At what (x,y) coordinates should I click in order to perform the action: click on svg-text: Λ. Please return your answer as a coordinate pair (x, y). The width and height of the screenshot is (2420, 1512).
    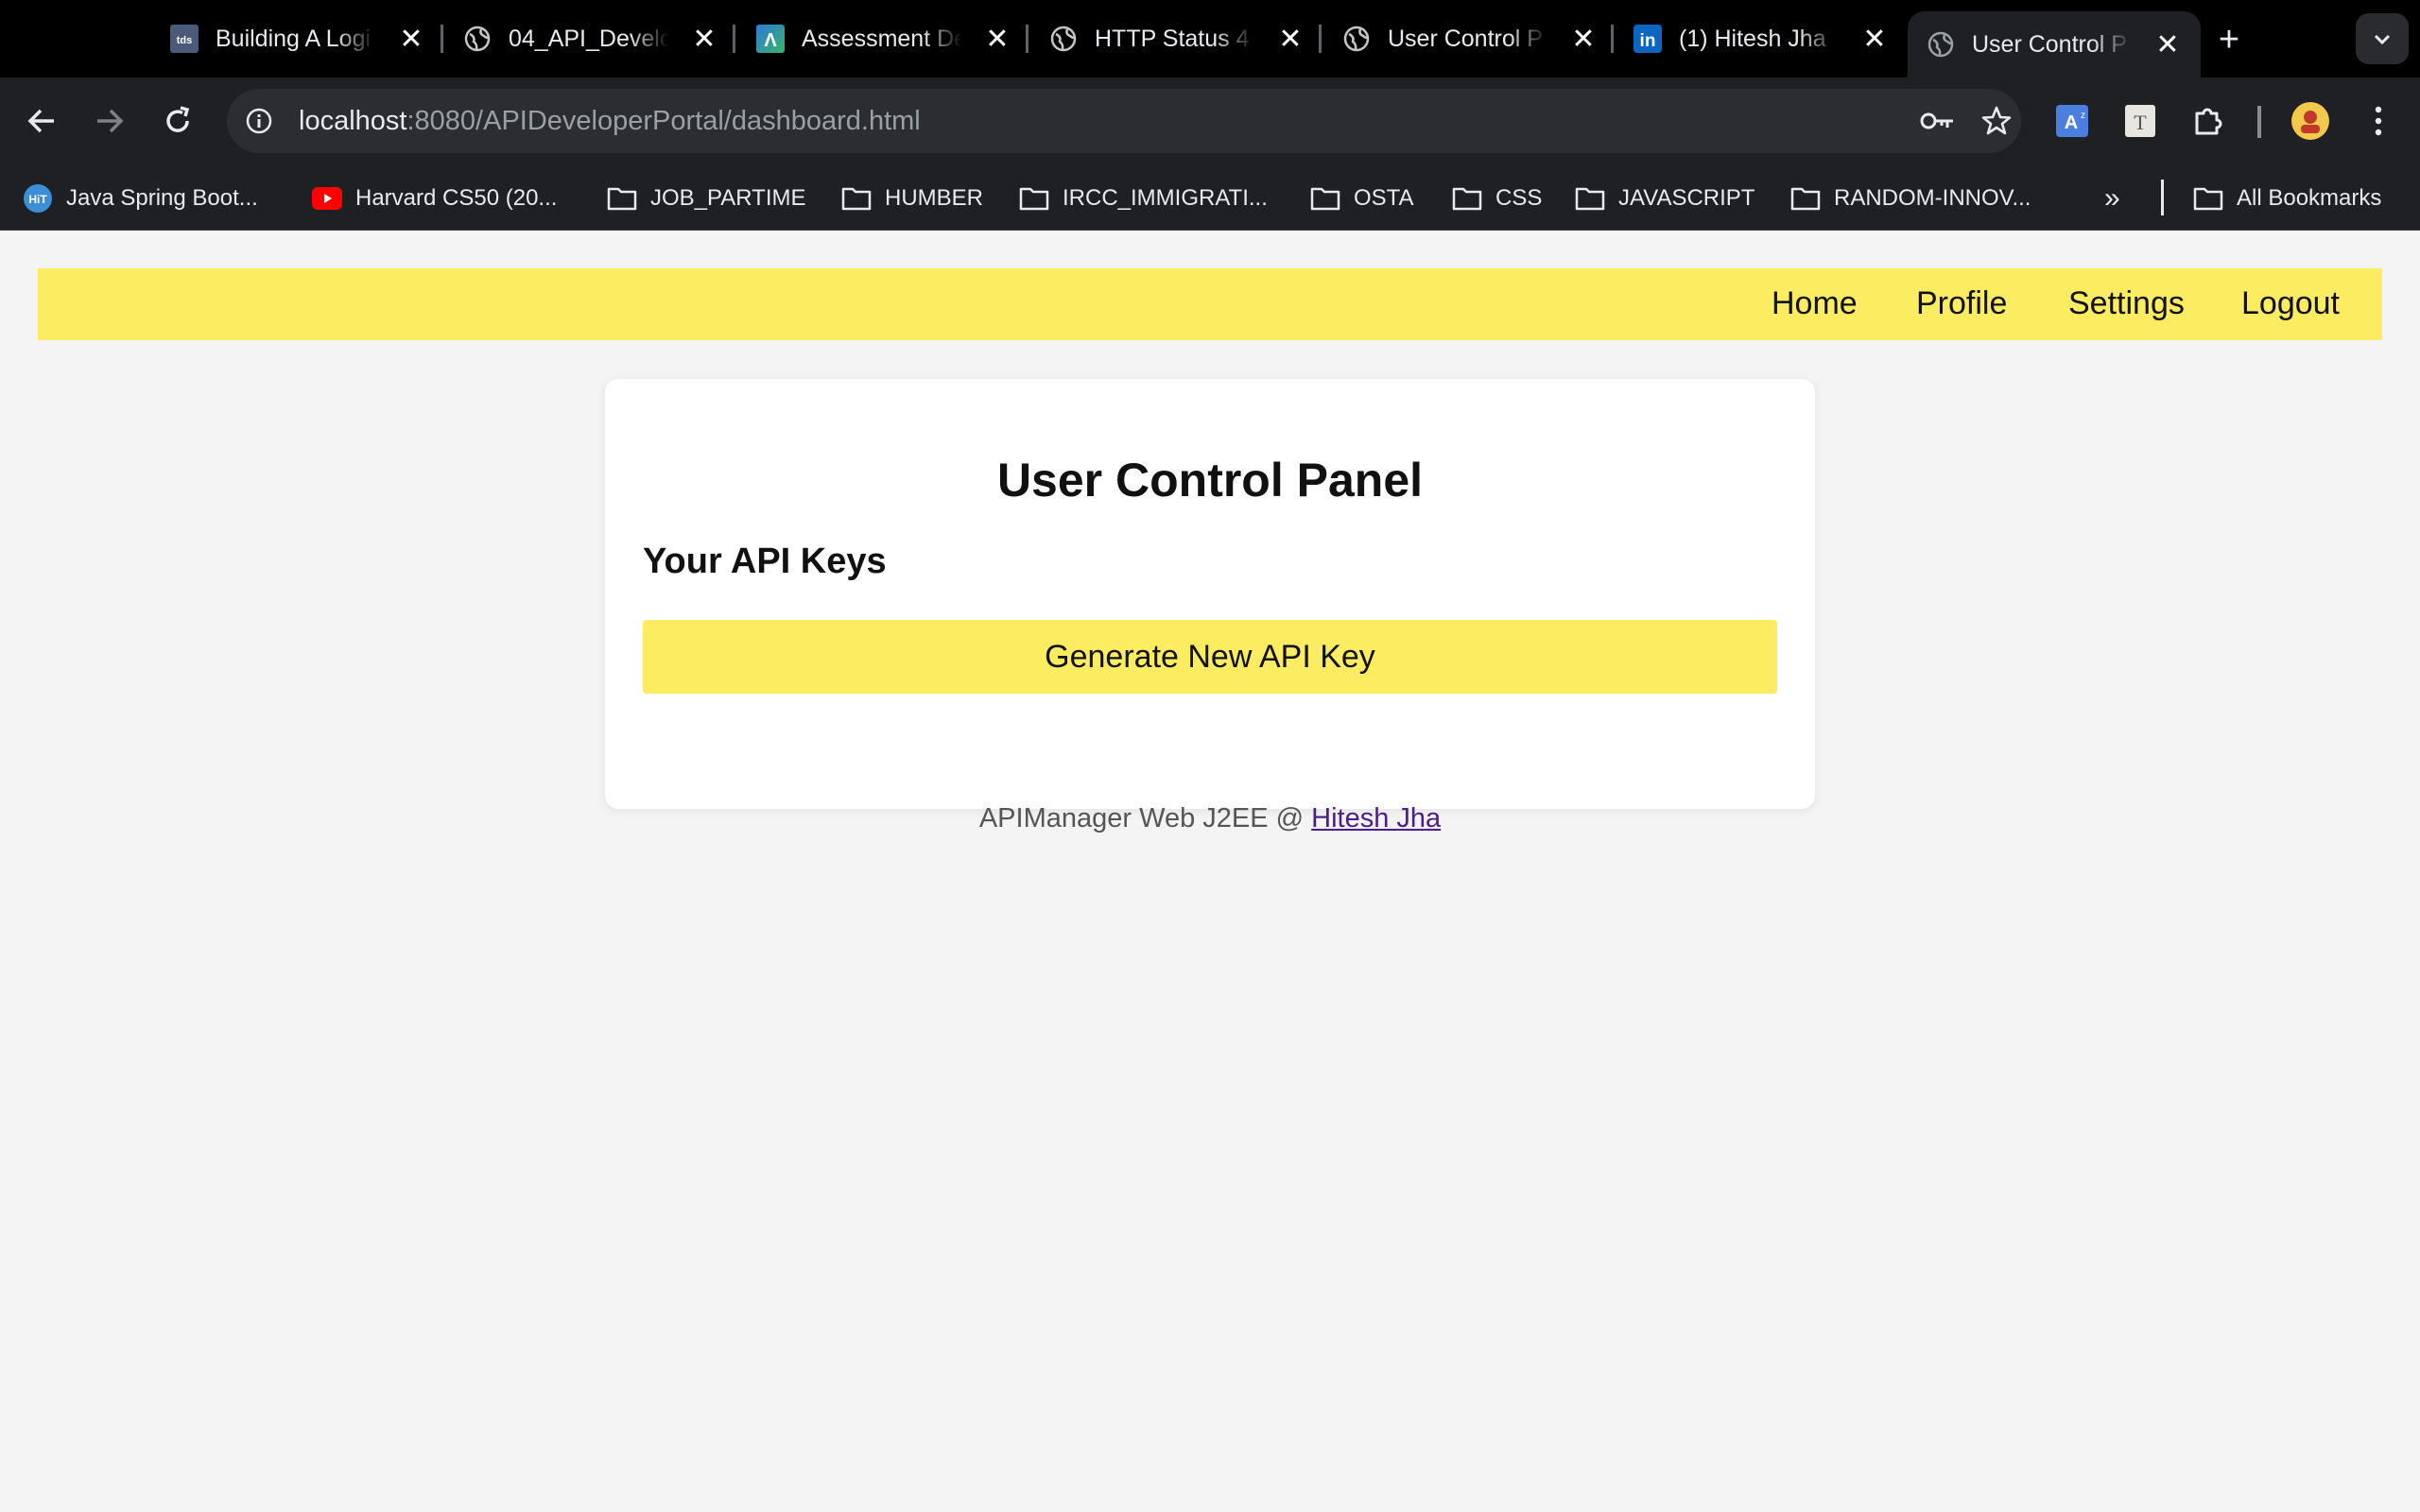
    Looking at the image, I should click on (770, 40).